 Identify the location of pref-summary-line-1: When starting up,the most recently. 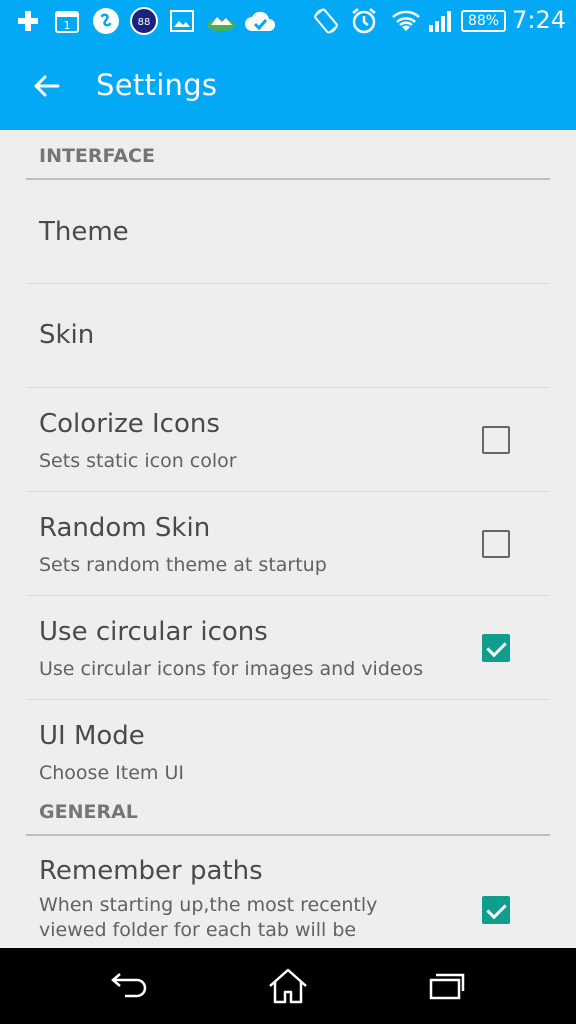
(208, 905).